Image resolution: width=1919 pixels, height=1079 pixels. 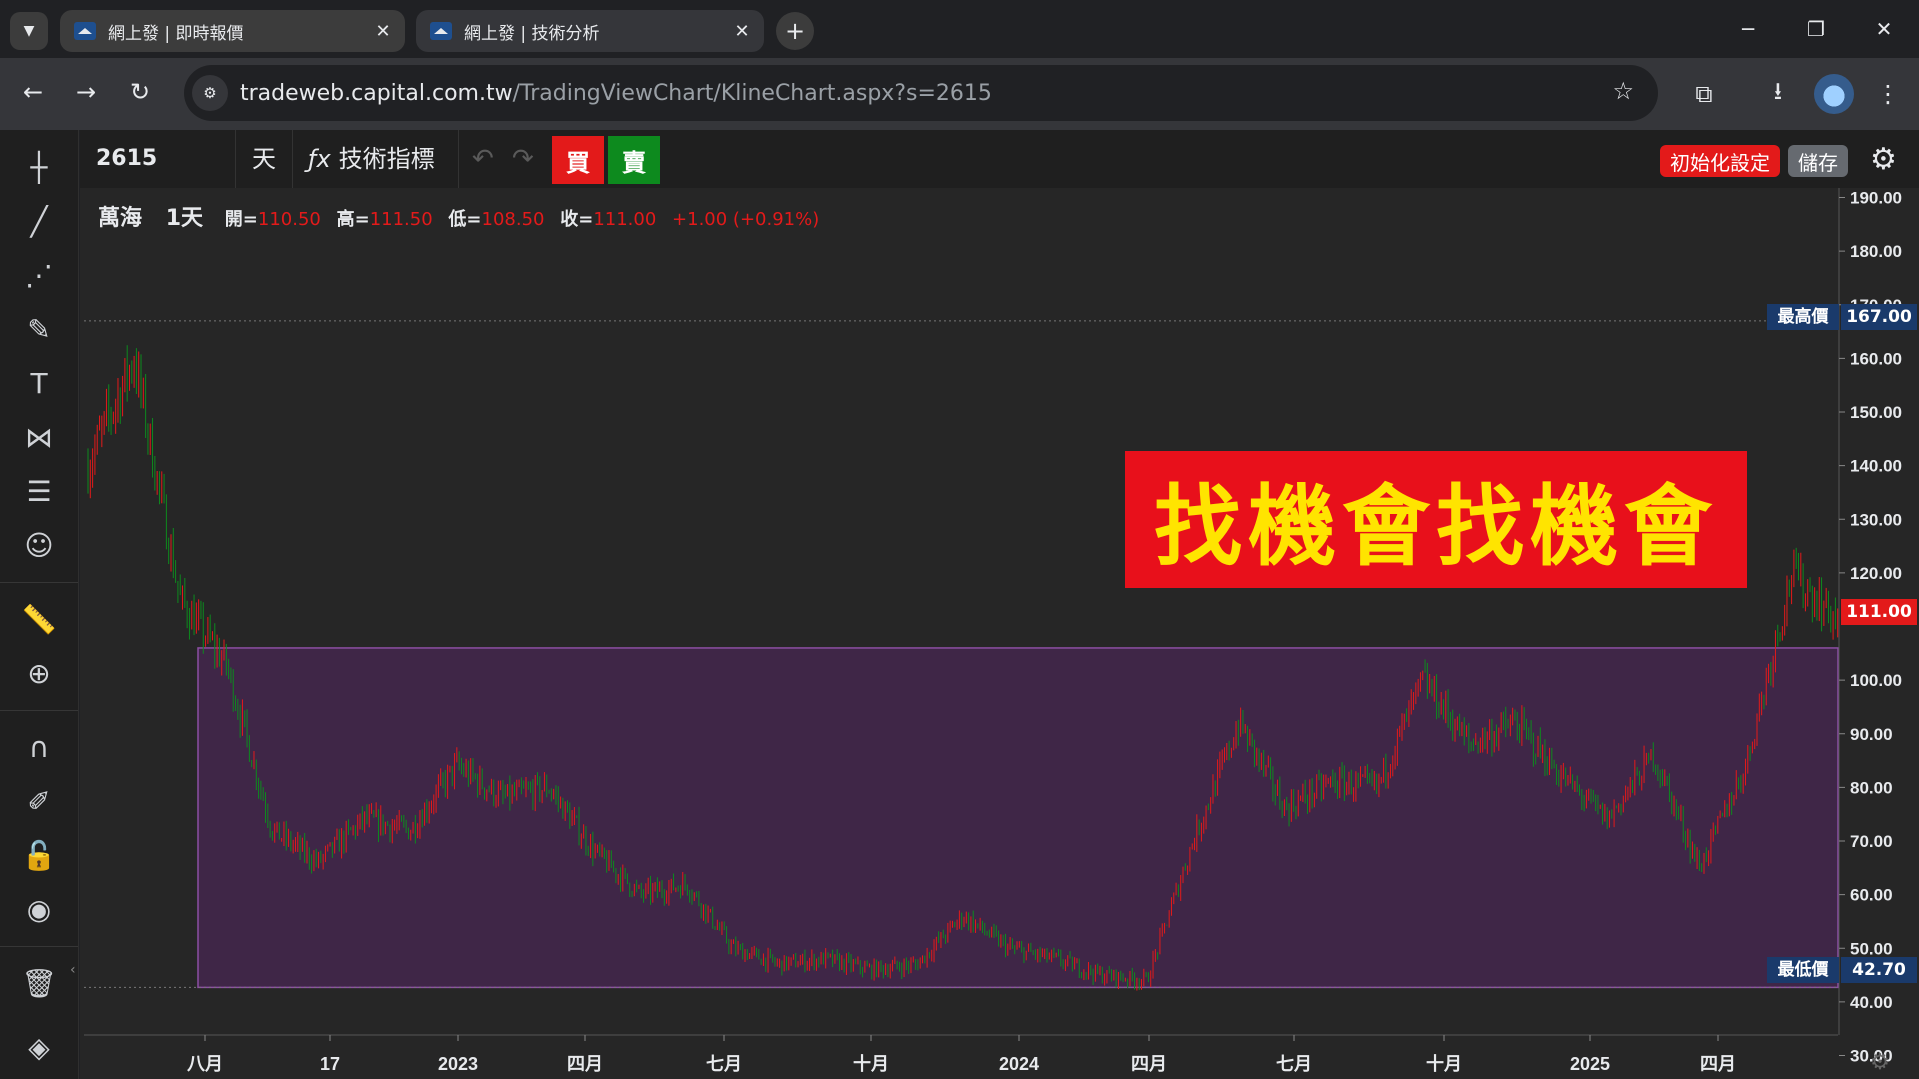 I want to click on extensions-icon: ⧉, so click(x=1704, y=94).